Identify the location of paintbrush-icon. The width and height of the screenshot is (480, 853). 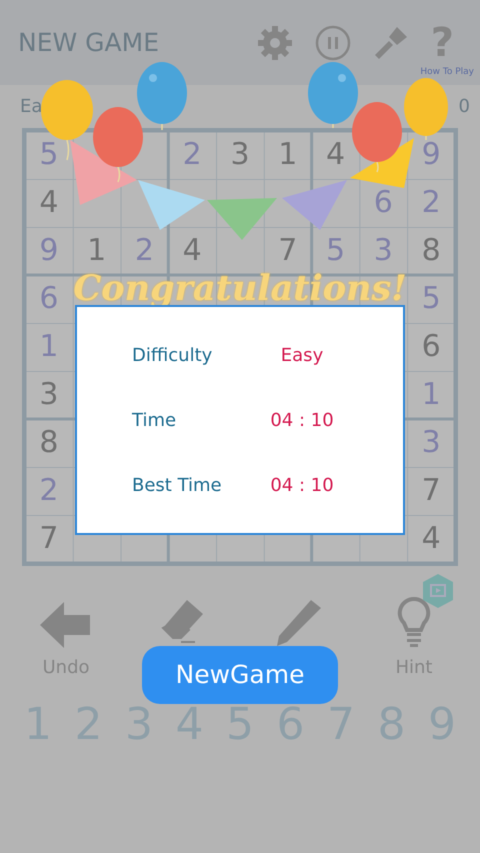
(390, 42).